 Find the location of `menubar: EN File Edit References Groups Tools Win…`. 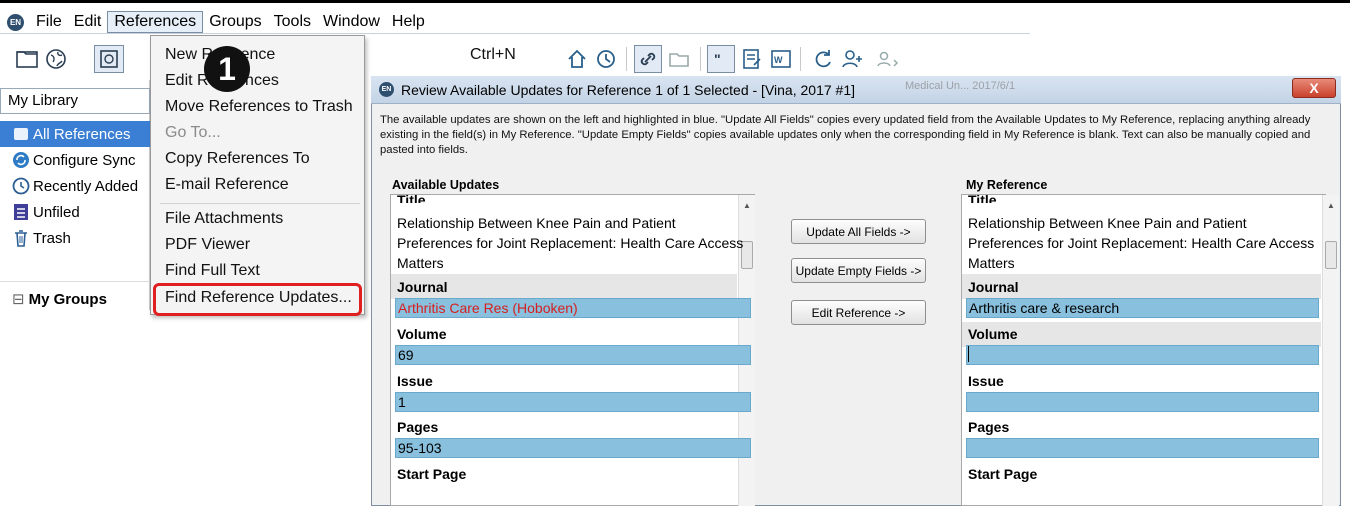

menubar: EN File Edit References Groups Tools Win… is located at coordinates (515, 22).